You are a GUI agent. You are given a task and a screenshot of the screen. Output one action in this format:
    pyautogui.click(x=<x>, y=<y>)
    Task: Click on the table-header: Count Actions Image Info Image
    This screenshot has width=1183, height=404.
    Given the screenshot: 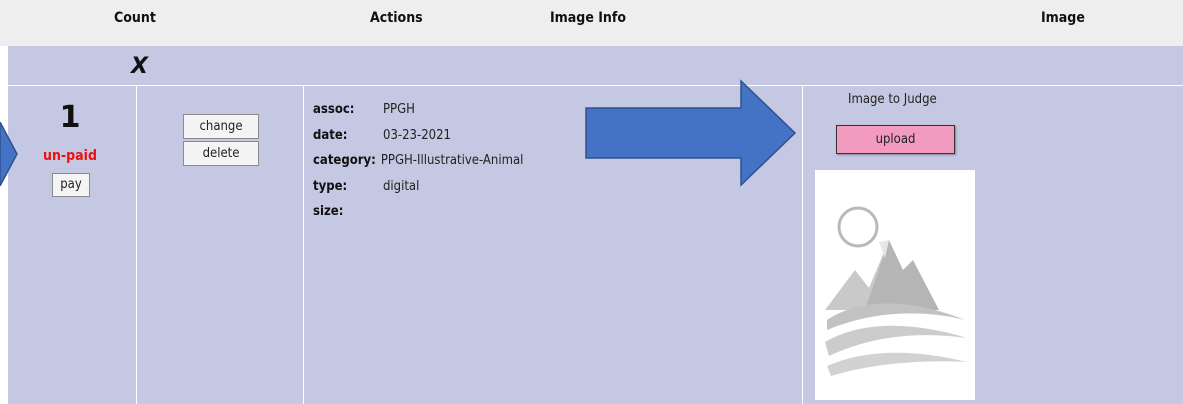 What is the action you would take?
    pyautogui.click(x=591, y=23)
    